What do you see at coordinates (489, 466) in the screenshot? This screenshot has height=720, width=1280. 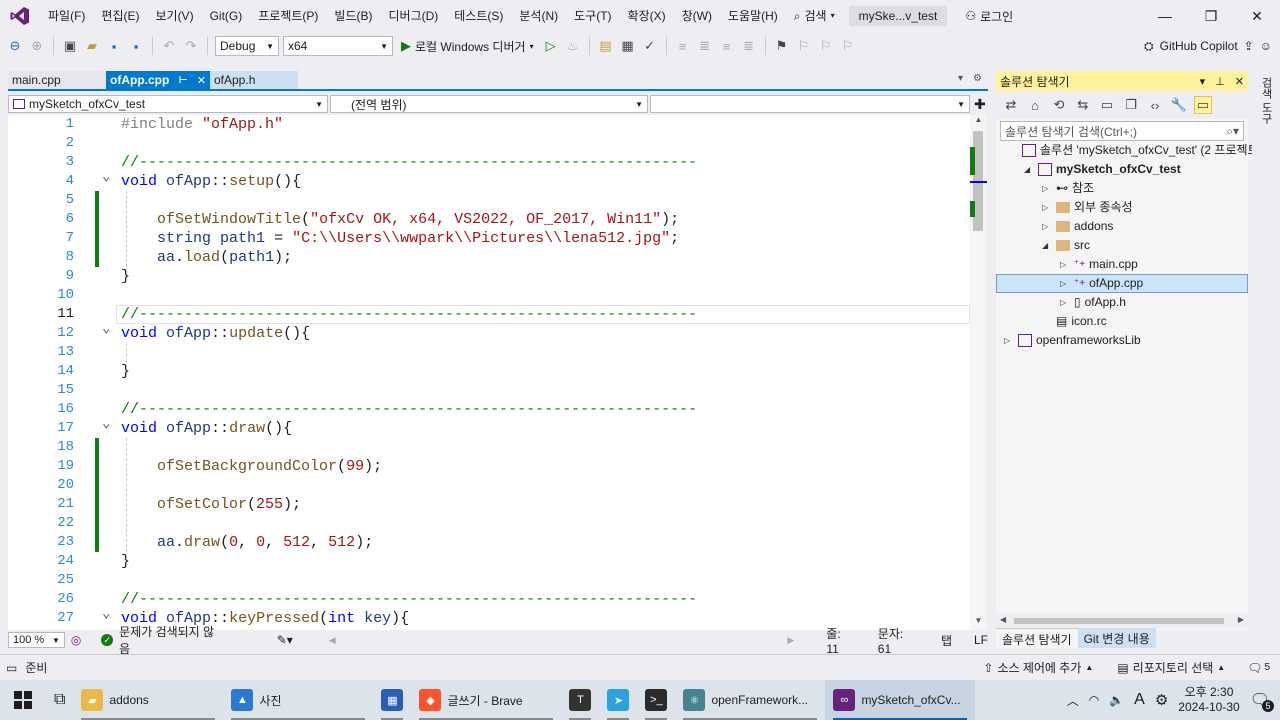 I see `code-line: 19 ofSetBackgroundColor(99);` at bounding box center [489, 466].